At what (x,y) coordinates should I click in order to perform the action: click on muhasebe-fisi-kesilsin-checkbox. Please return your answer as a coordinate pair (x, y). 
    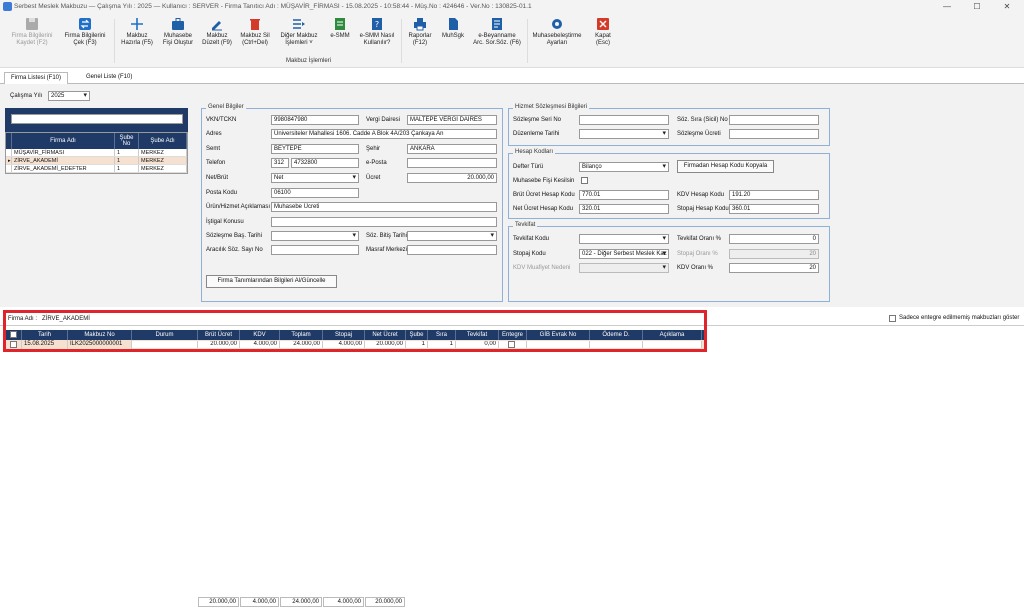
    Looking at the image, I should click on (584, 180).